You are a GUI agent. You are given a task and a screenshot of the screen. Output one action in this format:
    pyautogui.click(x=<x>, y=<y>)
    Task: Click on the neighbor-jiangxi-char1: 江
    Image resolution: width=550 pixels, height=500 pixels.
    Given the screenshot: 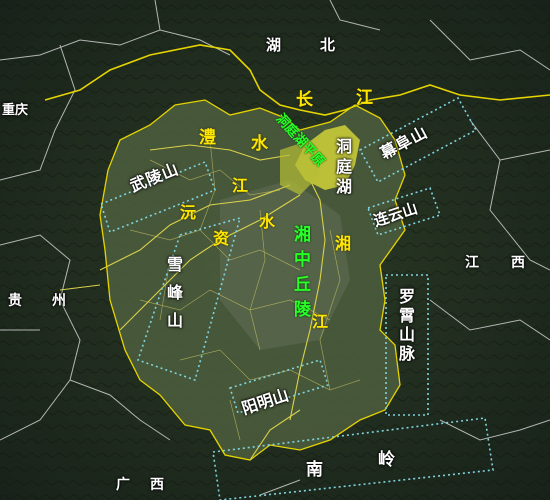 What is the action you would take?
    pyautogui.click(x=472, y=263)
    